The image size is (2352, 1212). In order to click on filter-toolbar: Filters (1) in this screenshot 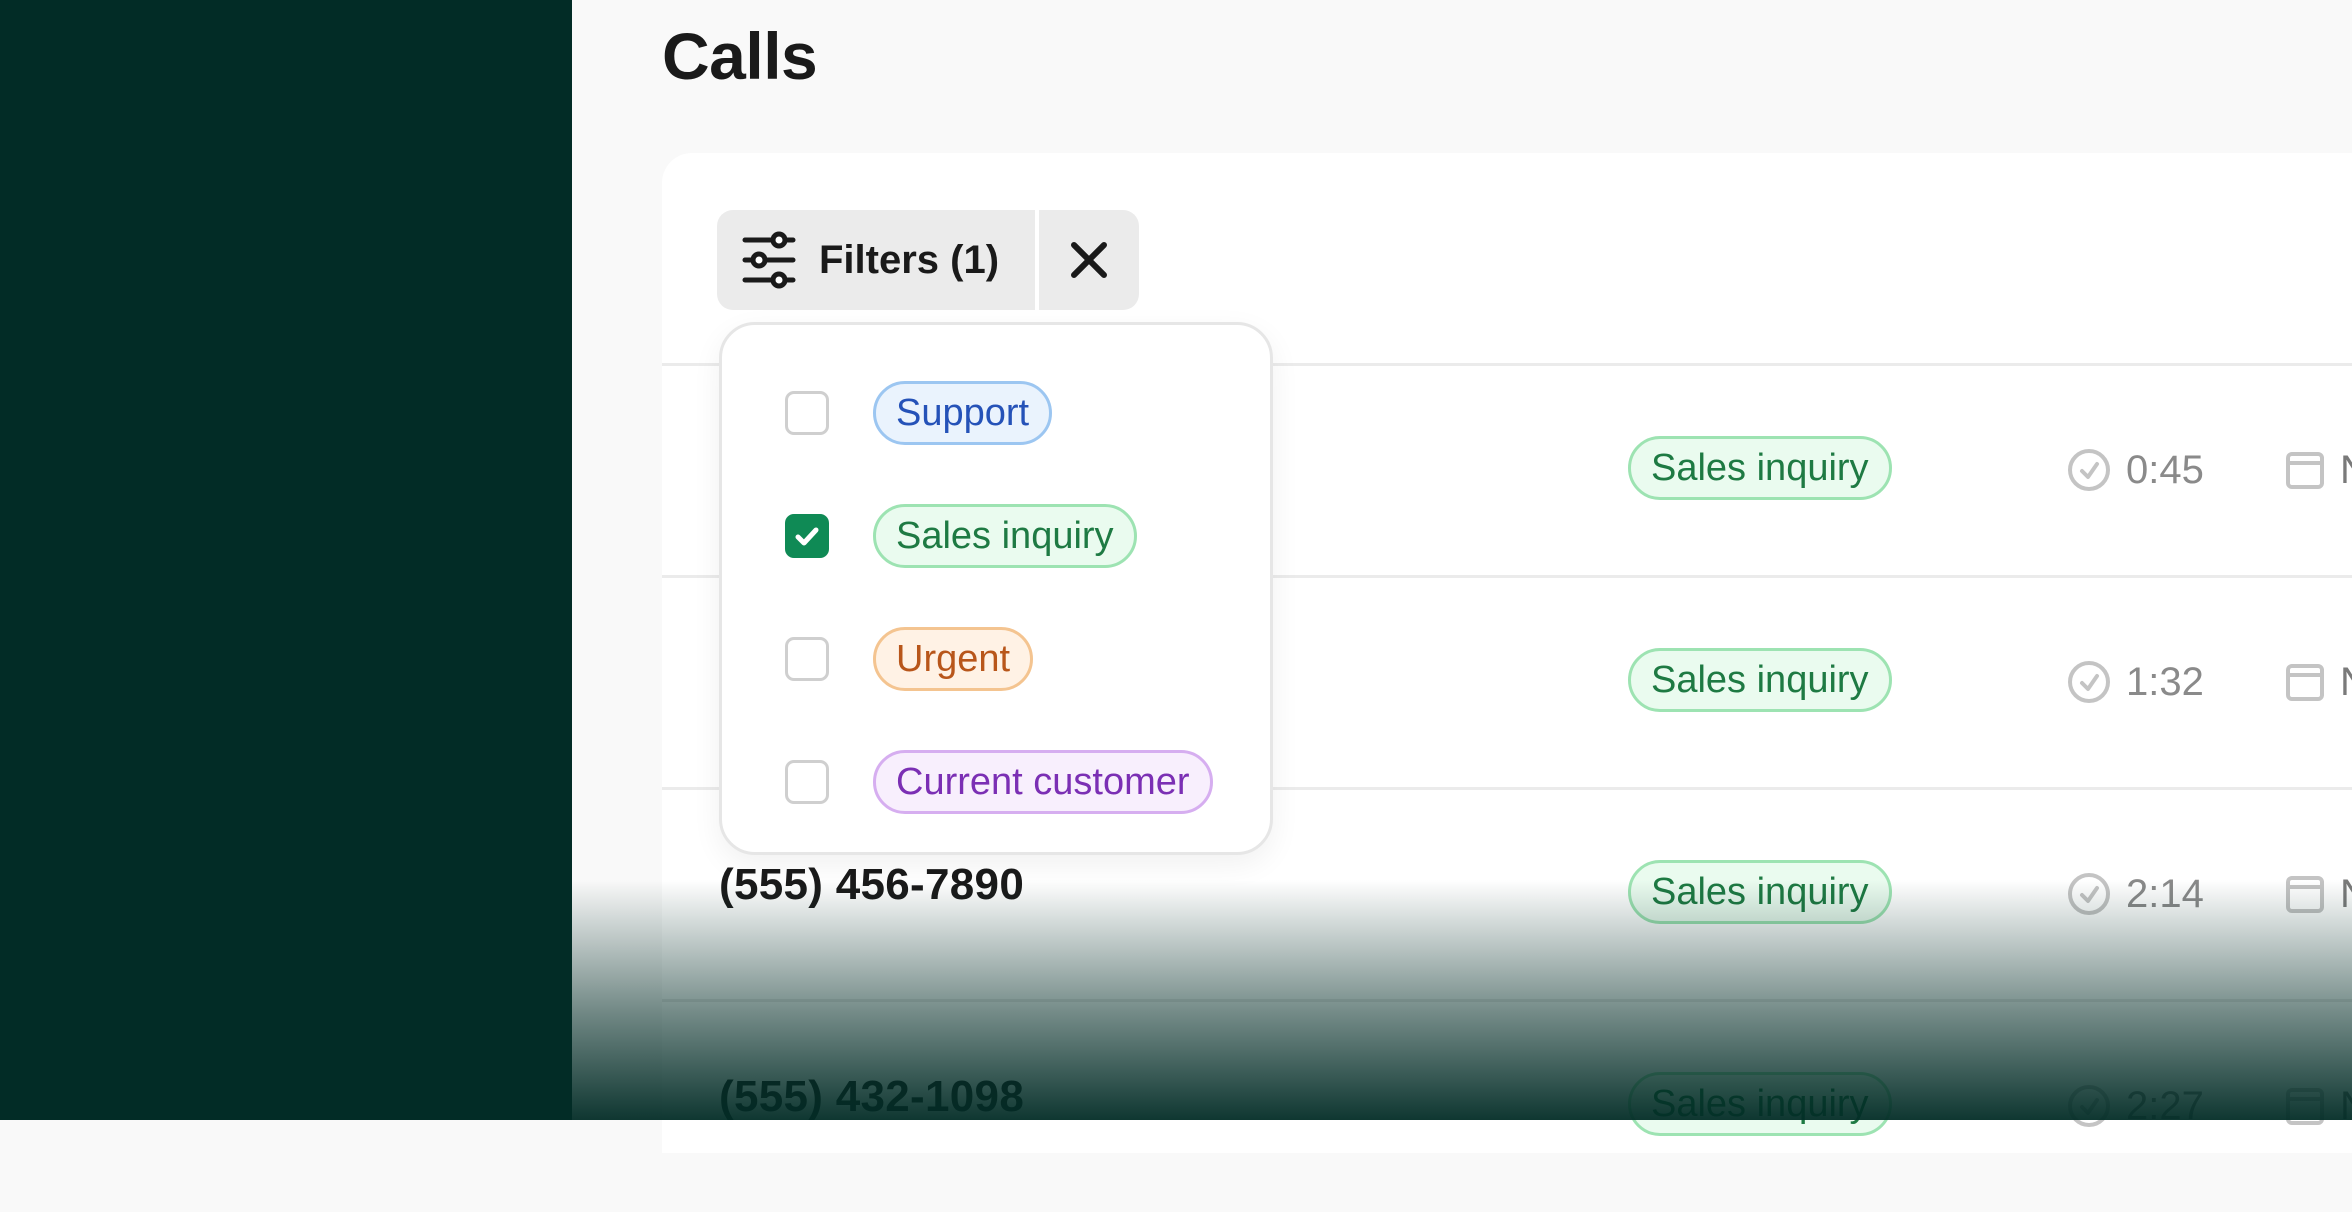, I will do `click(928, 260)`.